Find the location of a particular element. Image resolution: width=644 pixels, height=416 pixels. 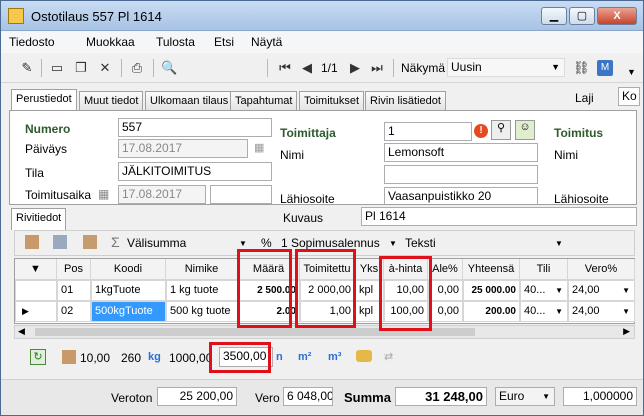

cell-pos: 01 is located at coordinates (74, 290).